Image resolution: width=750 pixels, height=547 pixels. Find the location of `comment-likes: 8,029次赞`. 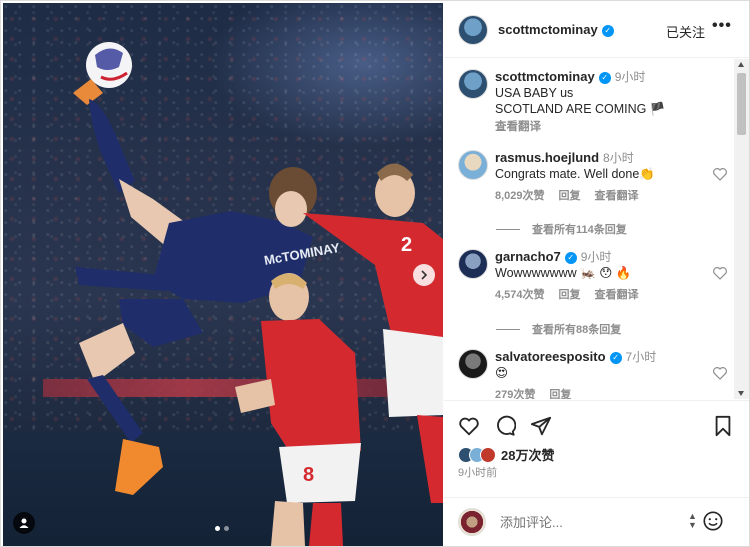

comment-likes: 8,029次赞 is located at coordinates (520, 196).